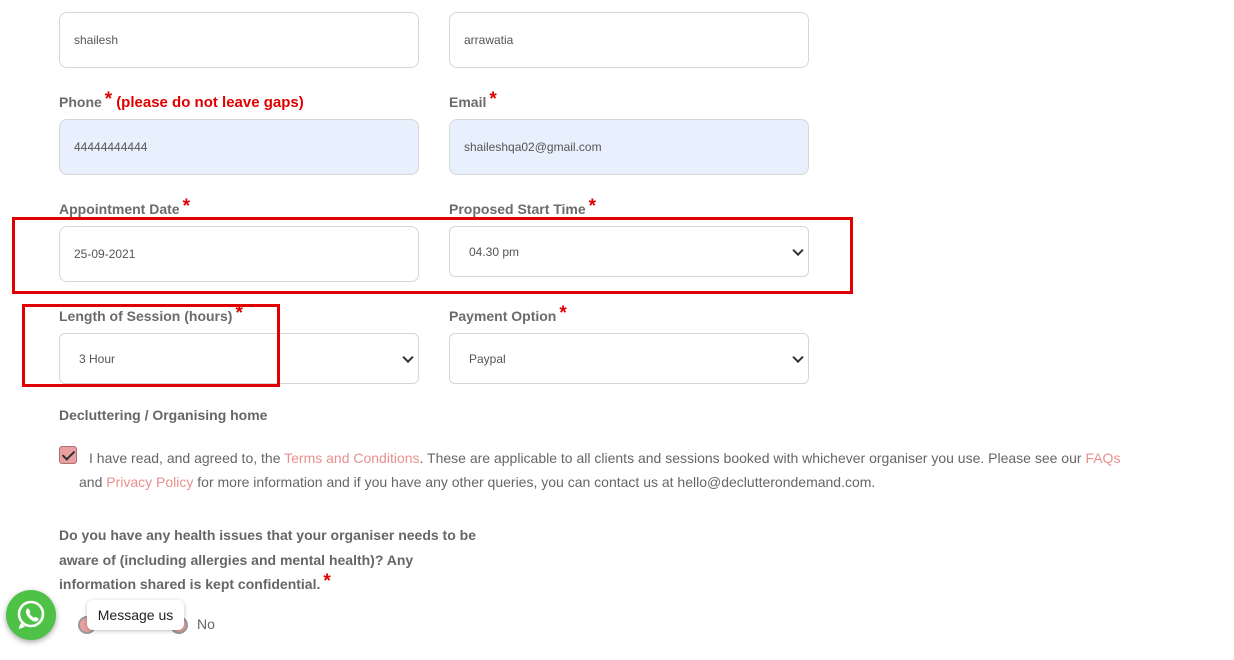  I want to click on last-name-field: arrawatia, so click(629, 40).